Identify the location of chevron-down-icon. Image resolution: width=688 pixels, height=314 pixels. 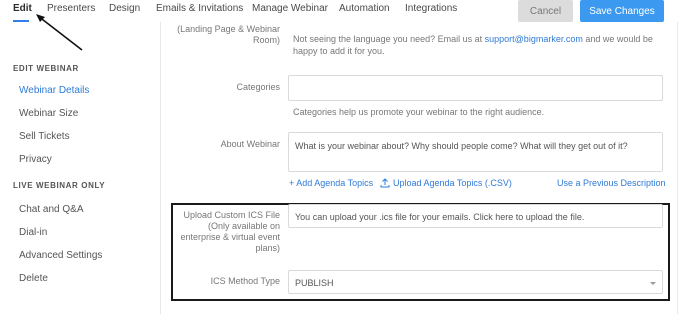
(653, 283).